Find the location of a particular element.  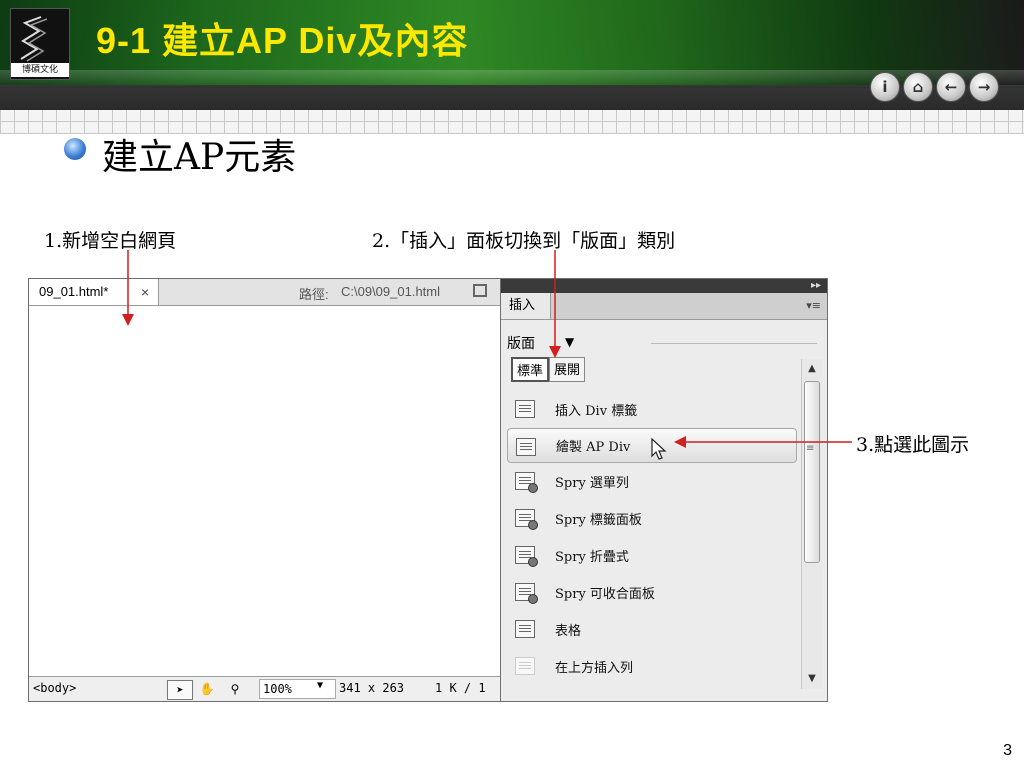

spry-tabbed-panels-icon is located at coordinates (526, 519).